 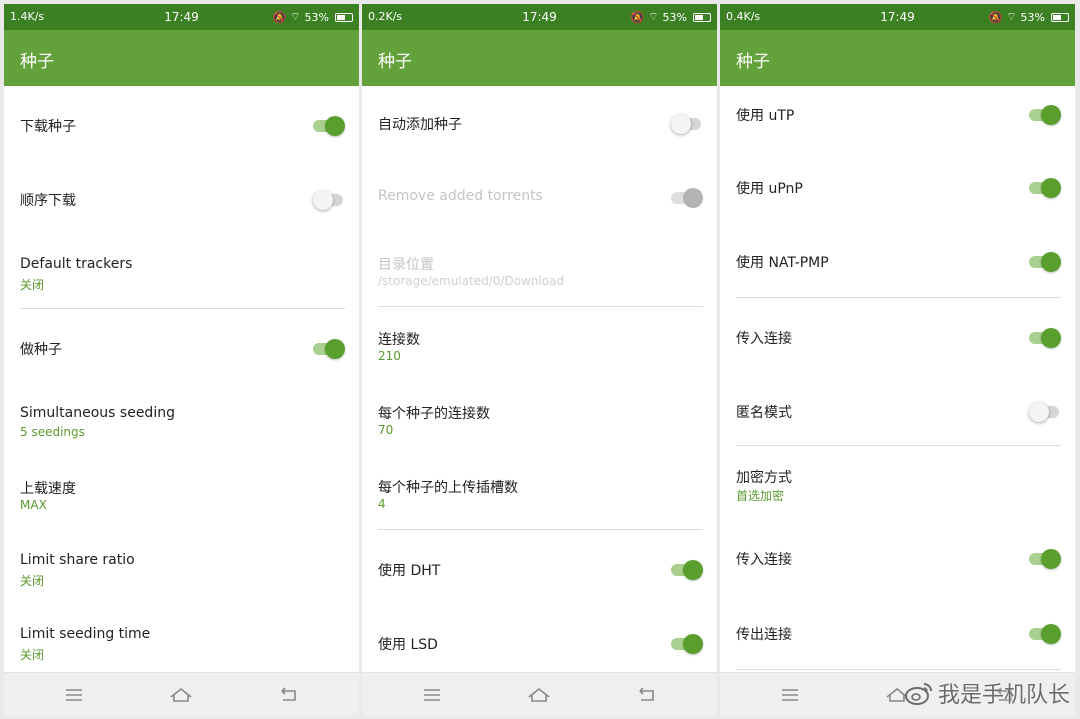 I want to click on setting-limit-seeding-time: Limit seeding time 关闭, so click(x=181, y=641).